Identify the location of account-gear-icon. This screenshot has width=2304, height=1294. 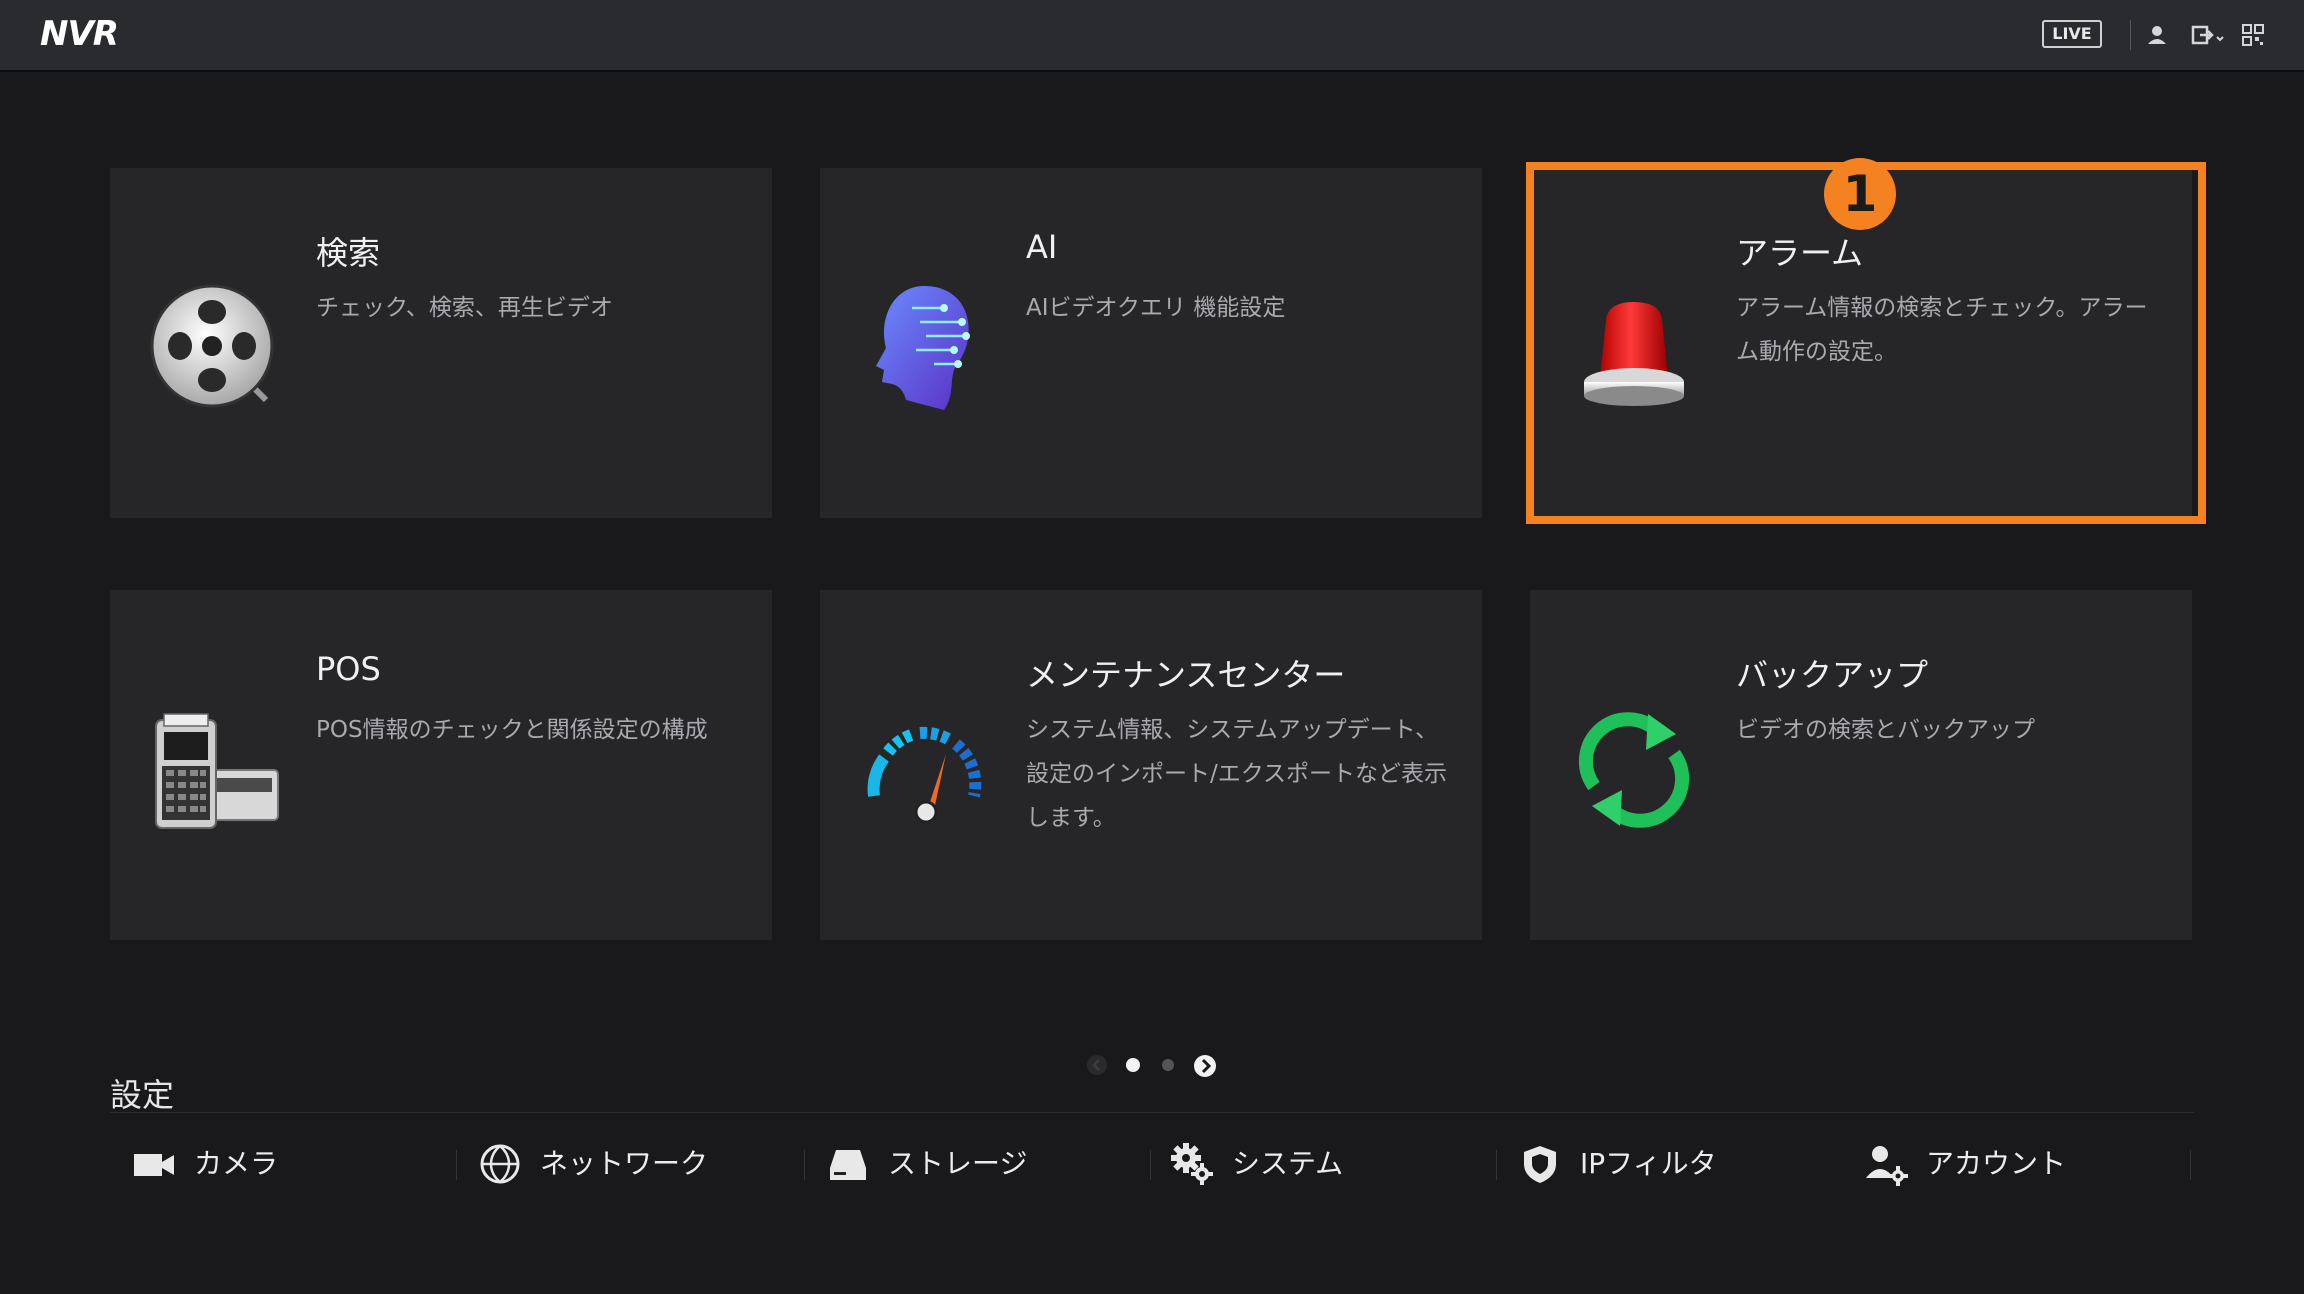
(1887, 1166).